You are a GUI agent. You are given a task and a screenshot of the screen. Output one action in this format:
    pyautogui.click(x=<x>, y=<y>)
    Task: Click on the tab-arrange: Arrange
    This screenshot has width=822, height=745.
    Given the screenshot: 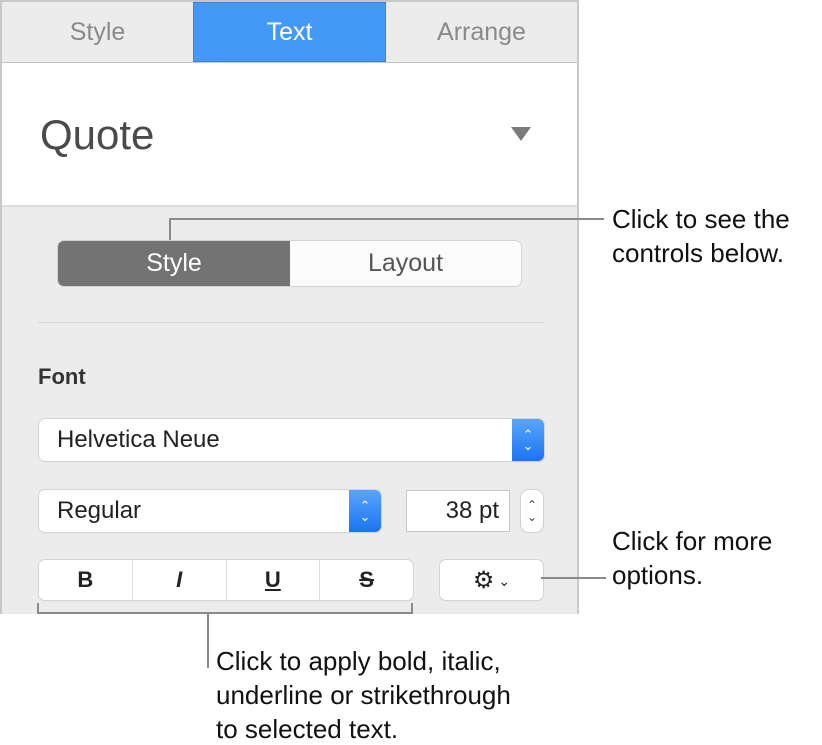 What is the action you would take?
    pyautogui.click(x=481, y=32)
    